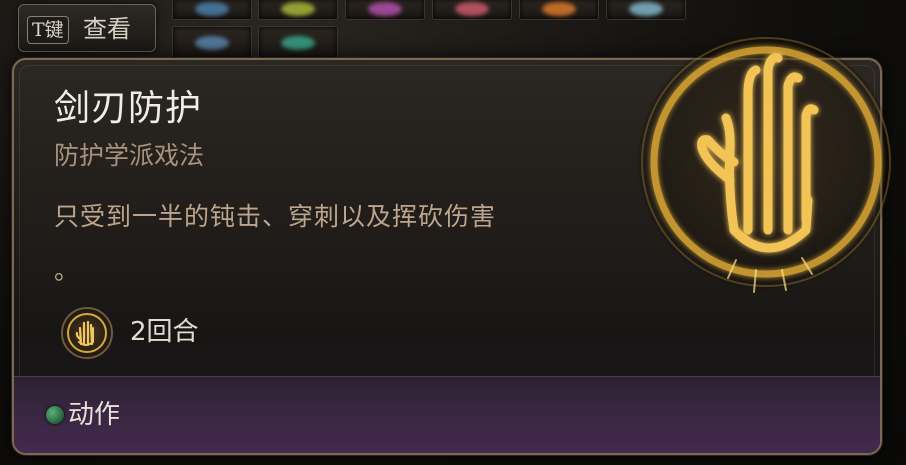 The height and width of the screenshot is (465, 906). What do you see at coordinates (164, 332) in the screenshot?
I see `duration-text: 2回合` at bounding box center [164, 332].